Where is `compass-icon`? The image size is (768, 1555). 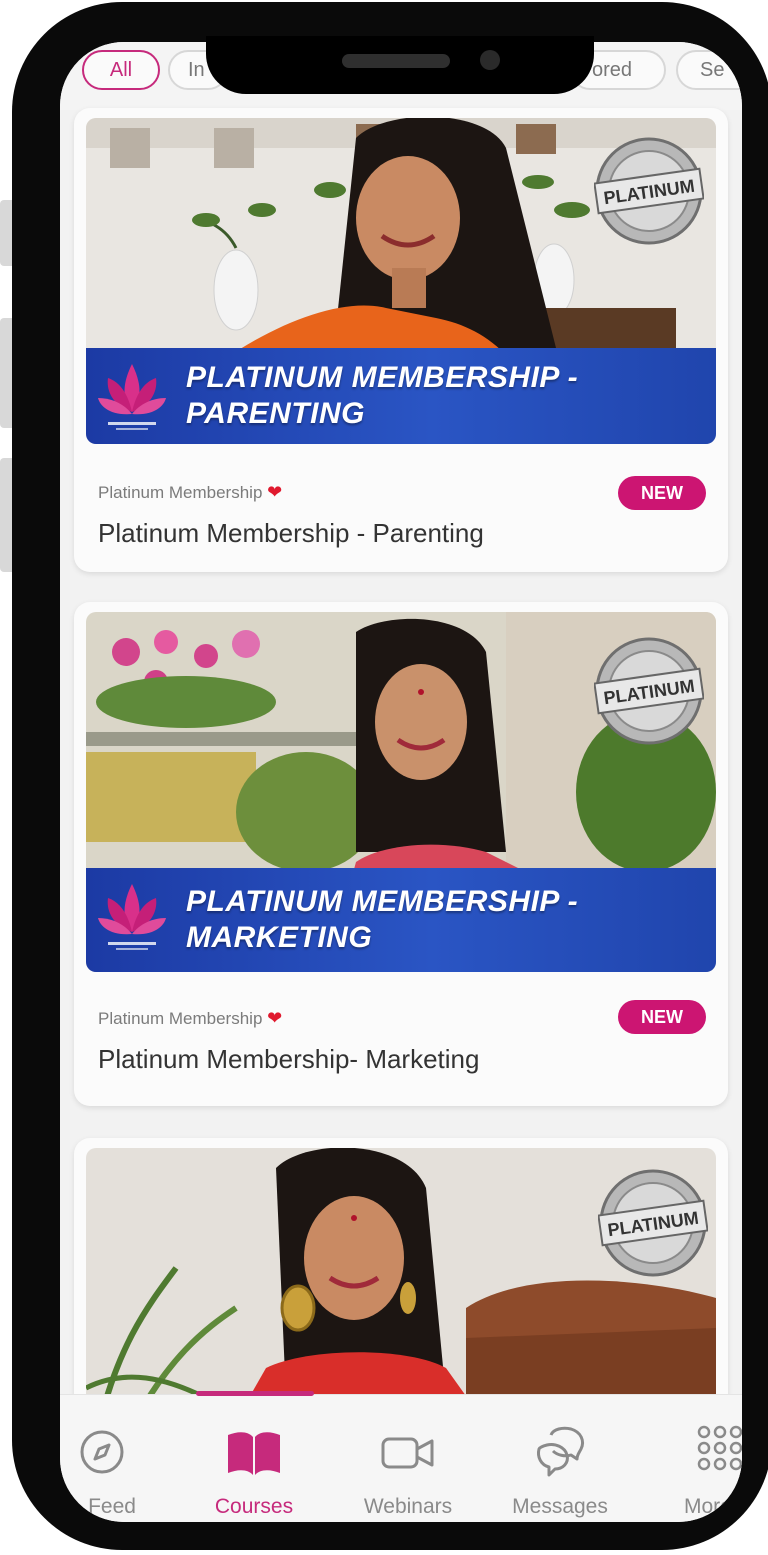
compass-icon is located at coordinates (102, 1452).